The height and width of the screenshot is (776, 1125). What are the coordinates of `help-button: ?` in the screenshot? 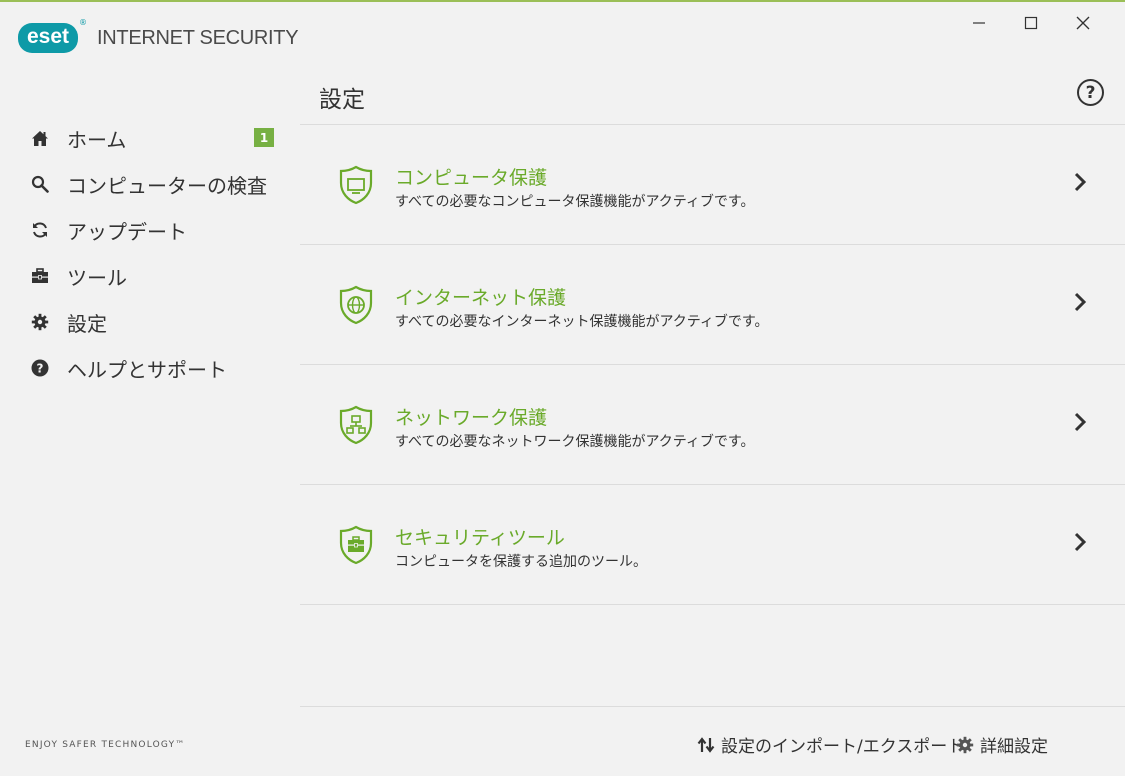 It's located at (1090, 92).